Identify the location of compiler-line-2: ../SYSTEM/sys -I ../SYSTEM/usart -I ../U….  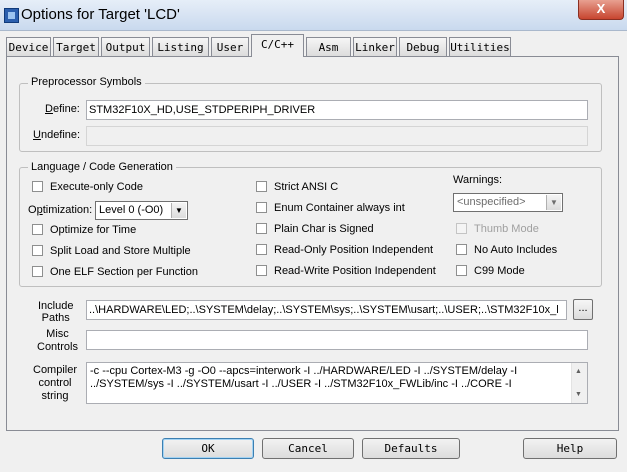
(301, 384).